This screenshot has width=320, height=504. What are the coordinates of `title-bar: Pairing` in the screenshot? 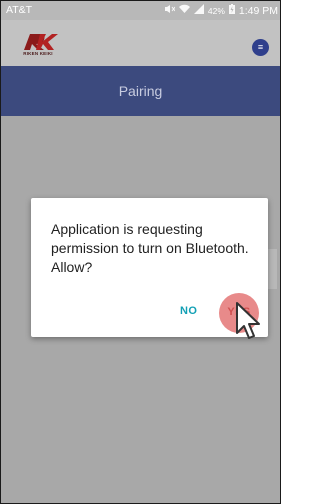 It's located at (140, 91).